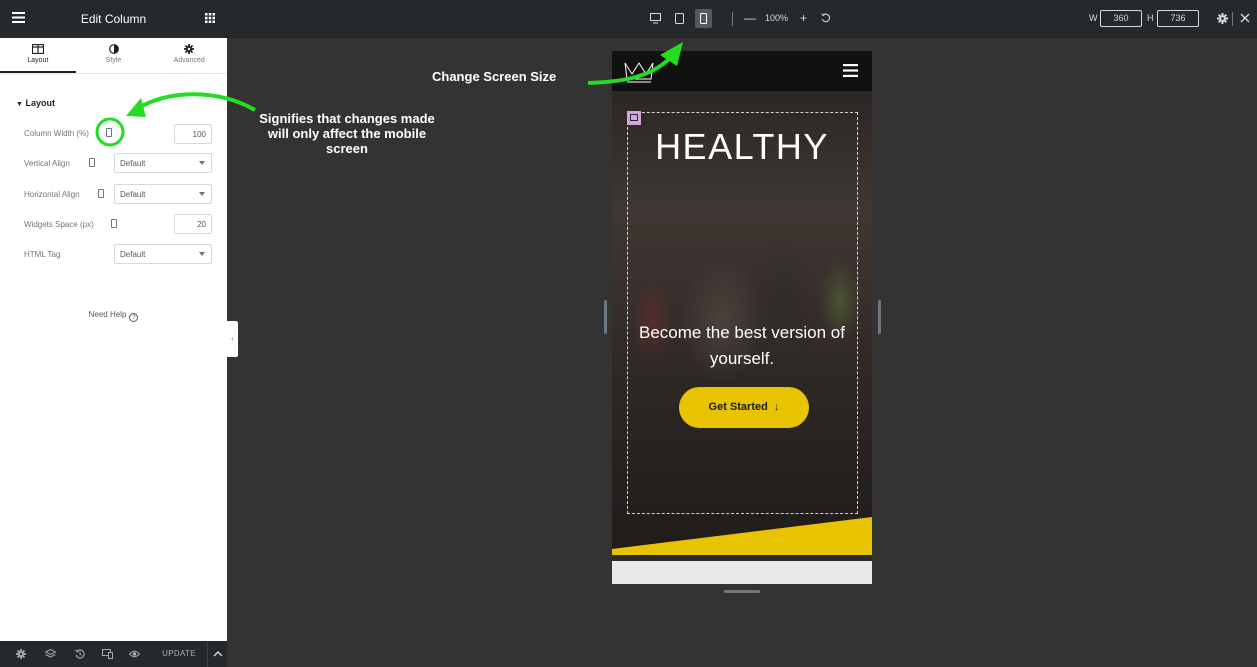 The height and width of the screenshot is (667, 1257). Describe the element at coordinates (136, 107) in the screenshot. I see `arrowhead-icon` at that location.